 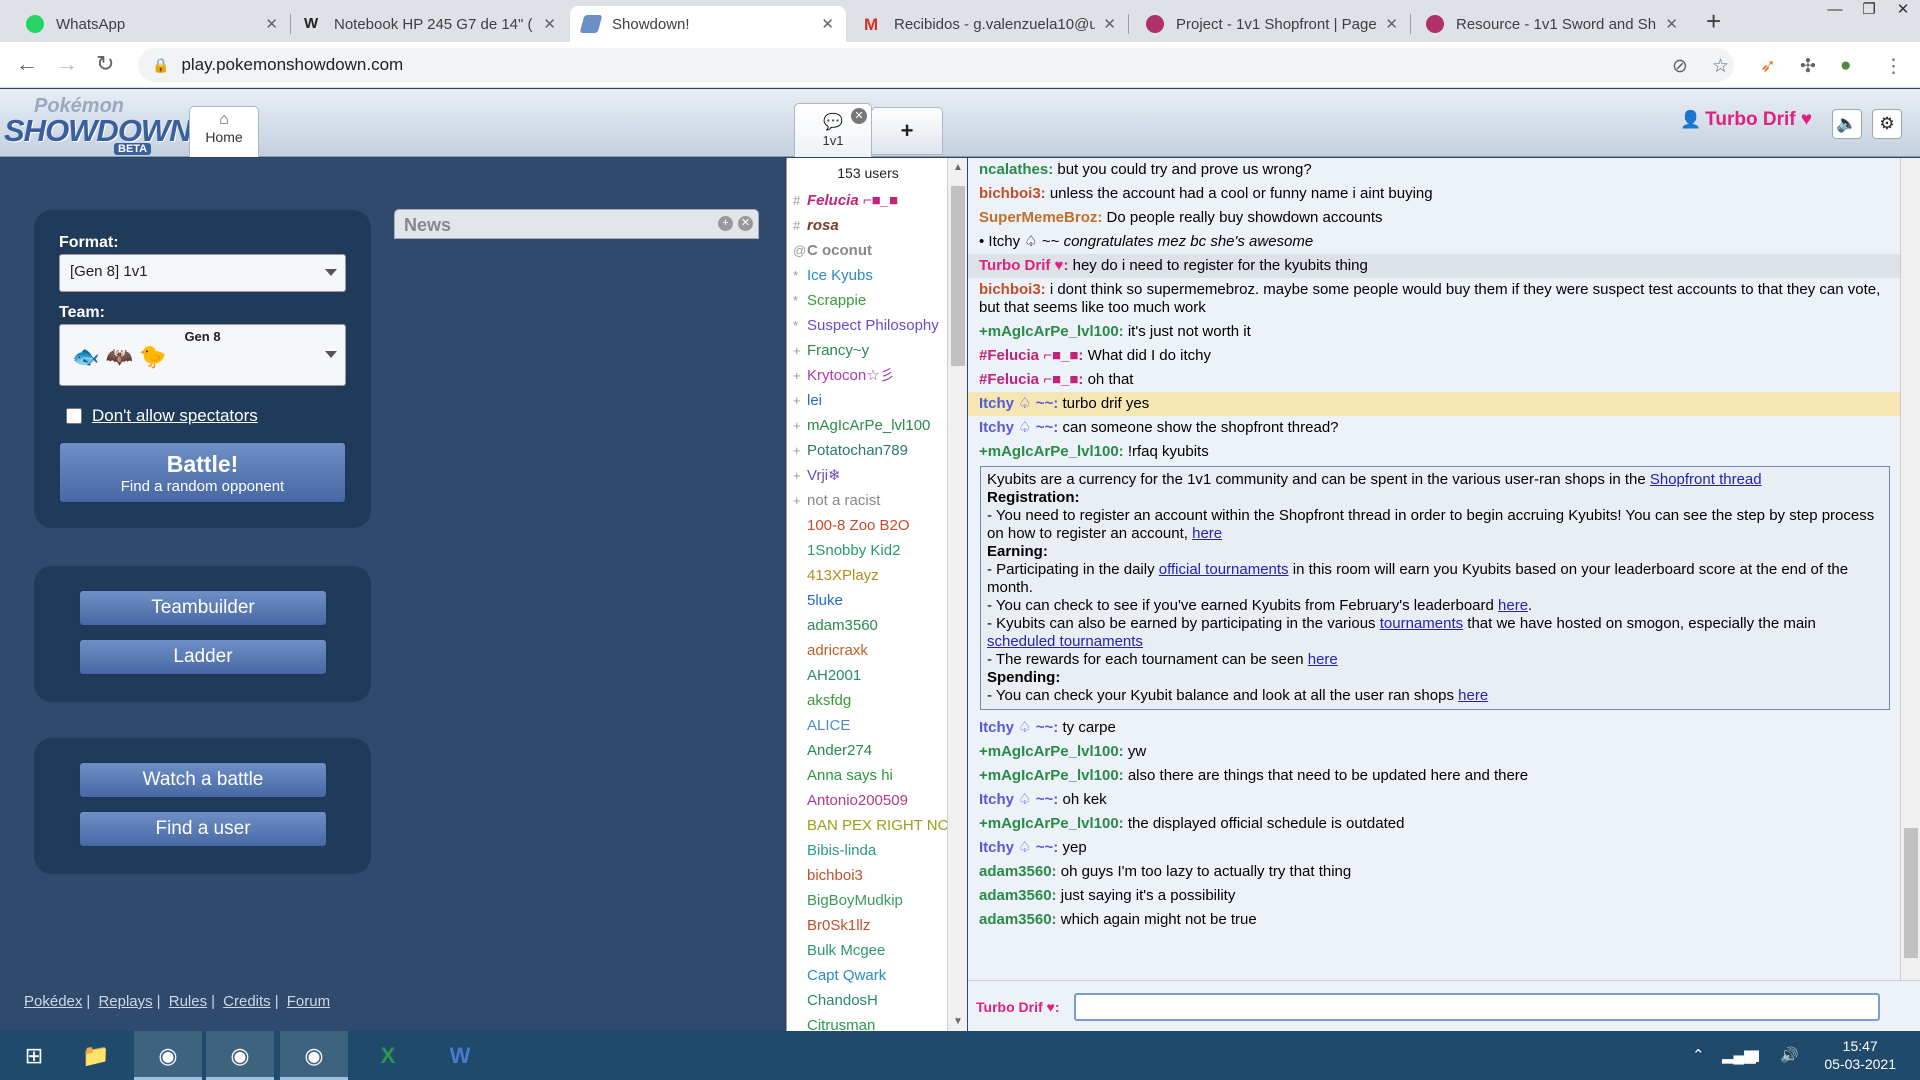 What do you see at coordinates (868, 600) in the screenshot?
I see `userlist-item: 5luke` at bounding box center [868, 600].